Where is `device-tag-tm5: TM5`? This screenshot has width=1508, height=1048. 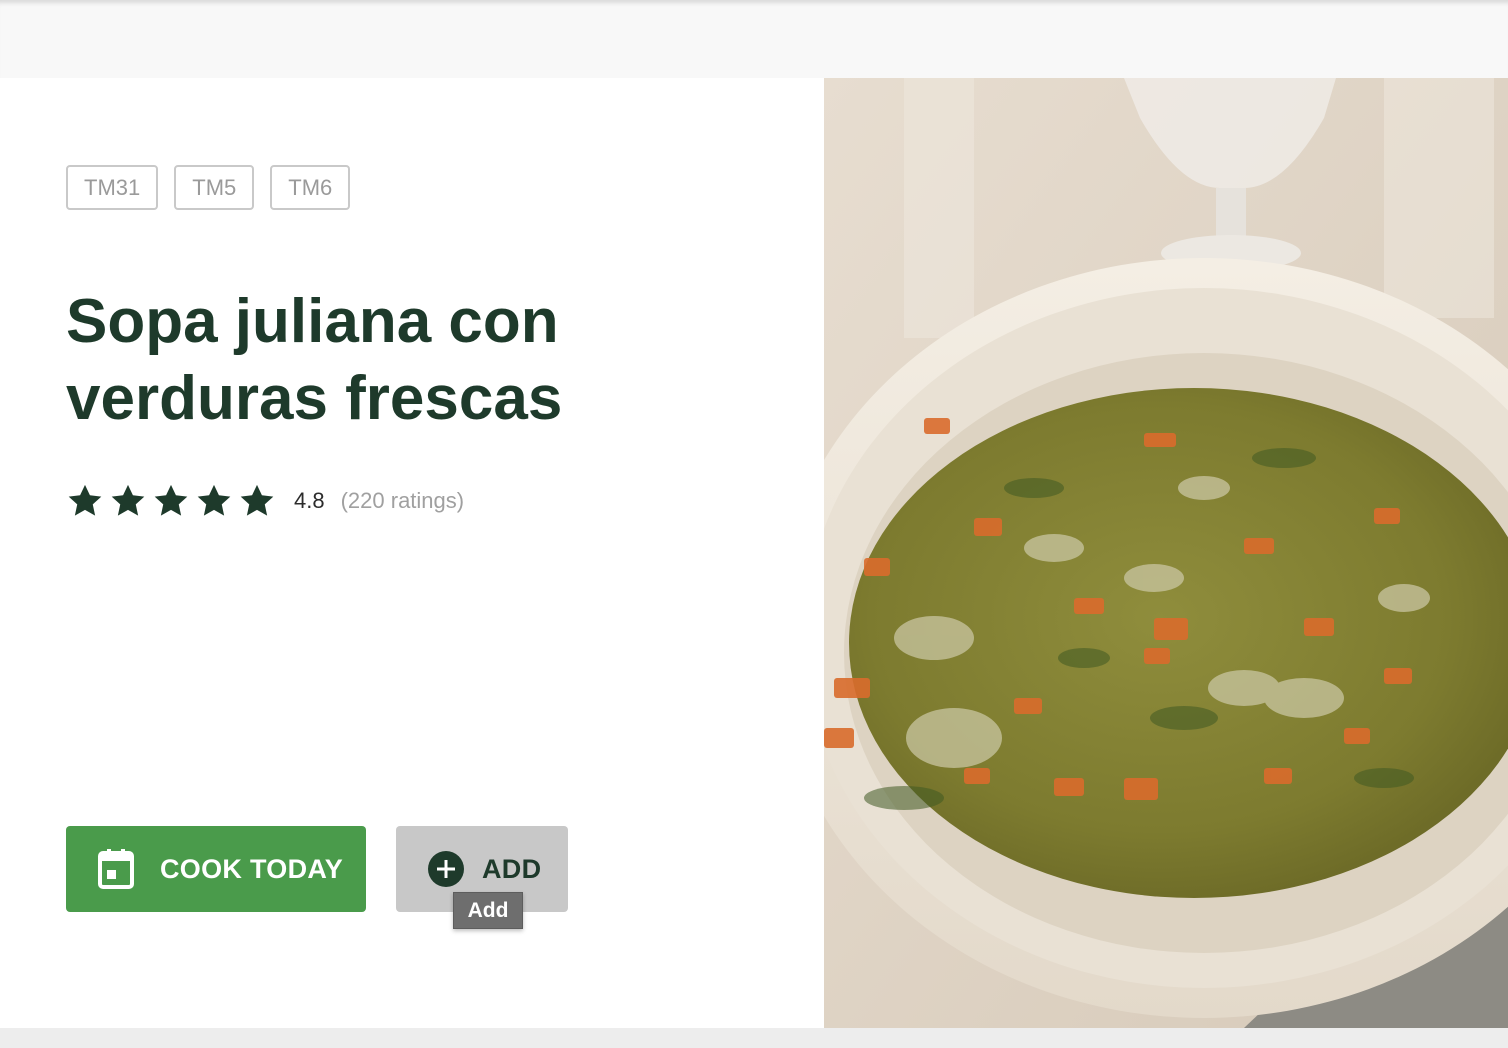
device-tag-tm5: TM5 is located at coordinates (214, 187).